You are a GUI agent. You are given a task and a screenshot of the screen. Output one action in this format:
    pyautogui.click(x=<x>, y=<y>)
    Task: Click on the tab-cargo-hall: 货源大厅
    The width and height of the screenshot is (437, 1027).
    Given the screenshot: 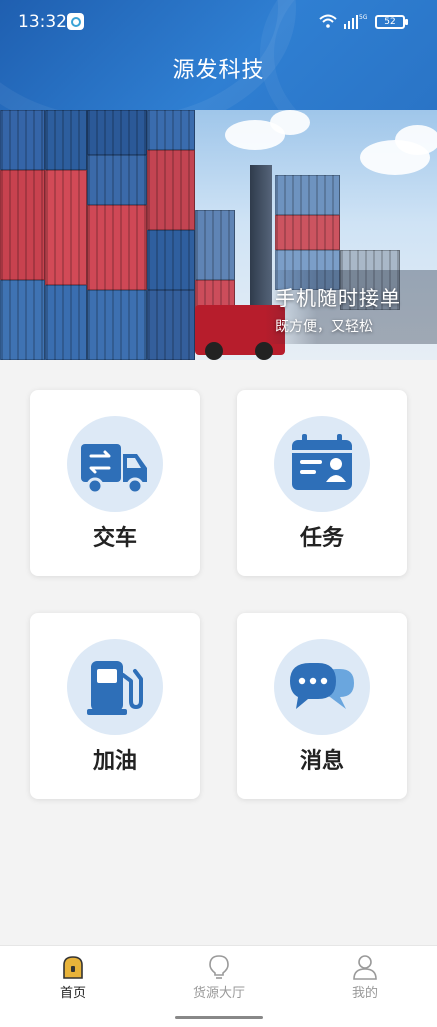 What is the action you would take?
    pyautogui.click(x=219, y=981)
    